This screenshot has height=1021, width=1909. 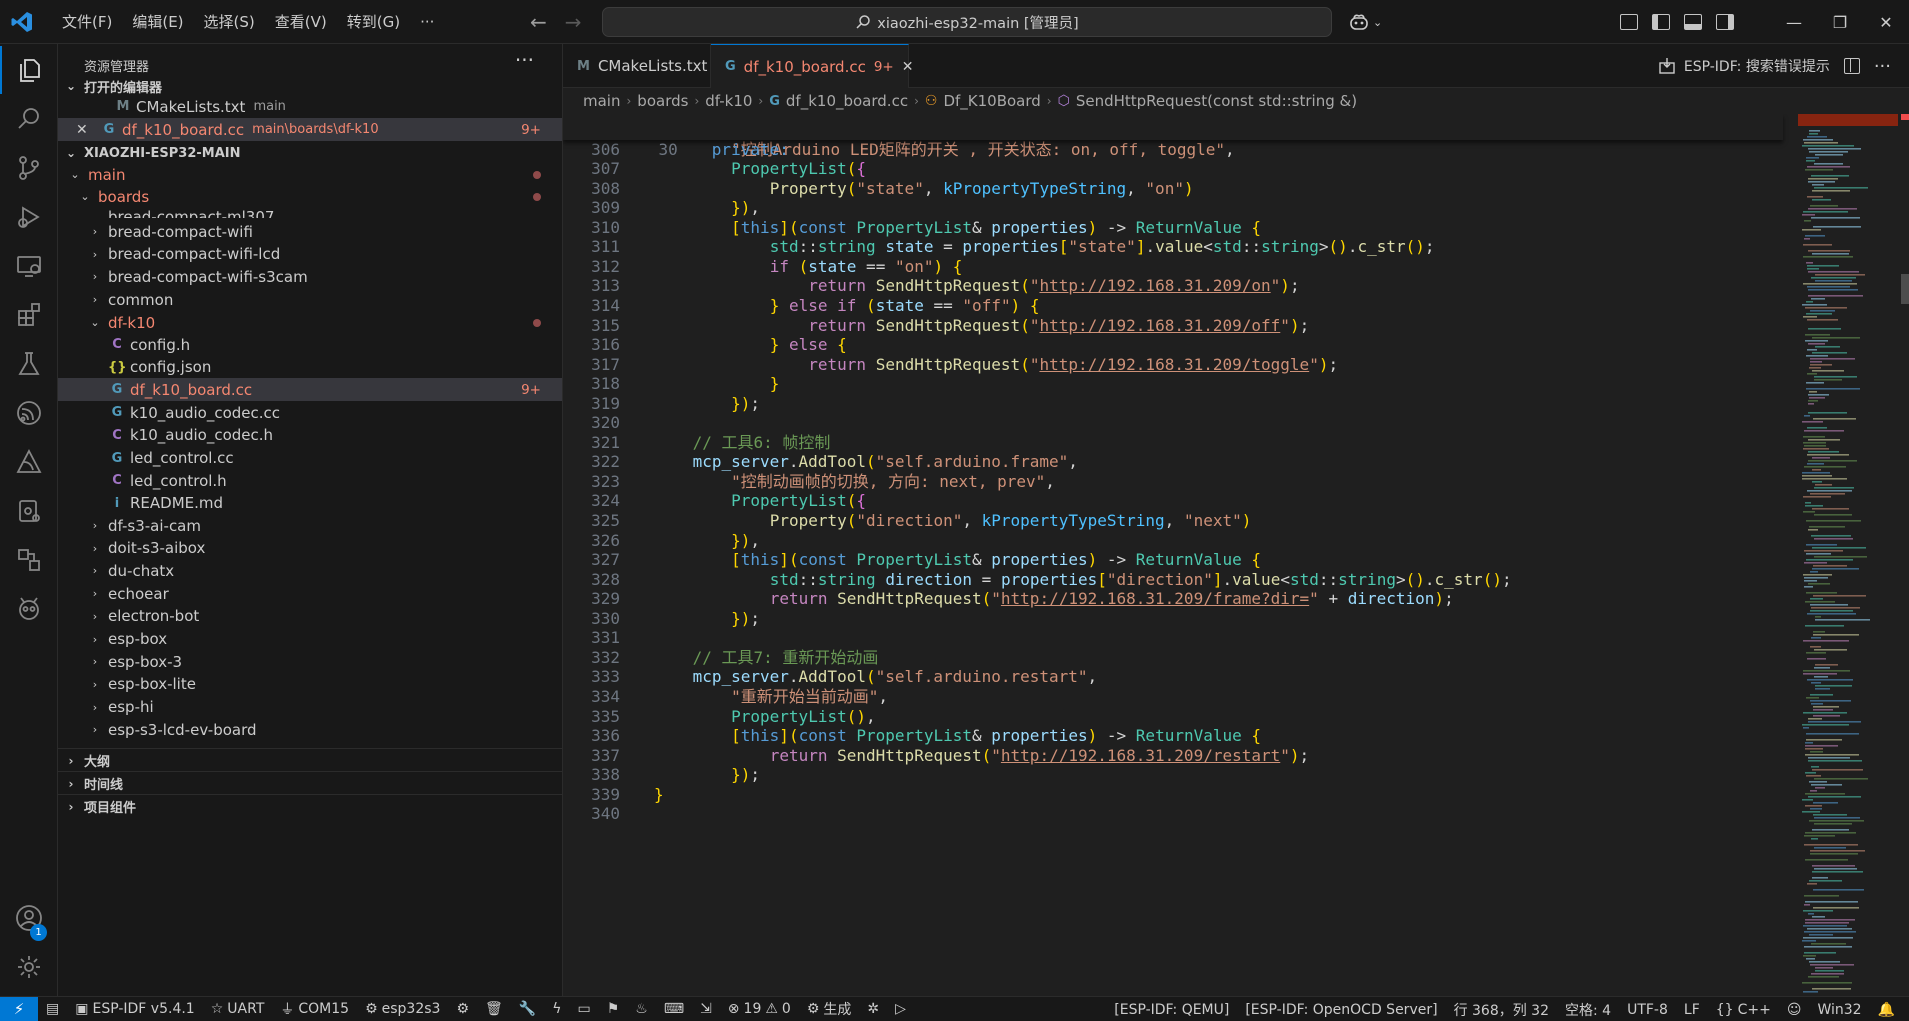 What do you see at coordinates (1692, 1010) in the screenshot?
I see `end-of-line: LF` at bounding box center [1692, 1010].